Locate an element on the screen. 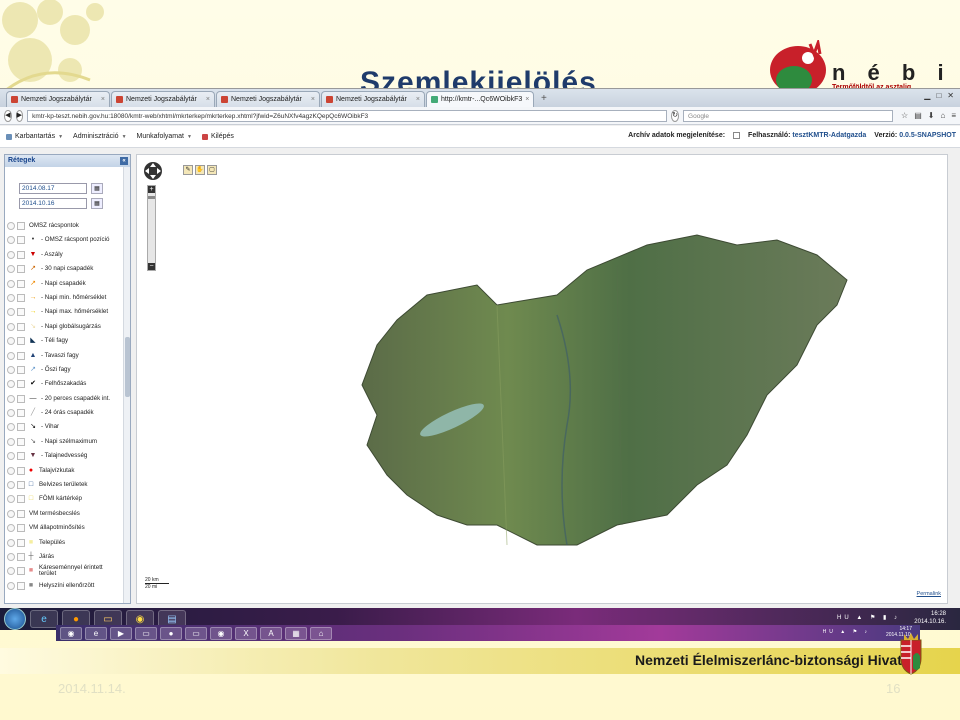 This screenshot has width=960, height=720. layer-row: ↘ - Napi globálsugárzás is located at coordinates (64, 327).